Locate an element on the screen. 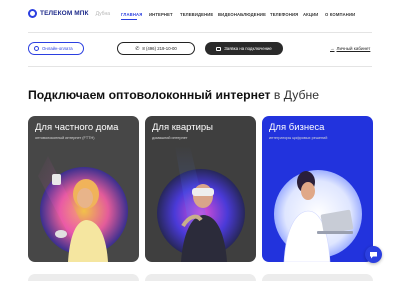 This screenshot has width=400, height=281. card-subtitle: домашний интернет is located at coordinates (170, 138).